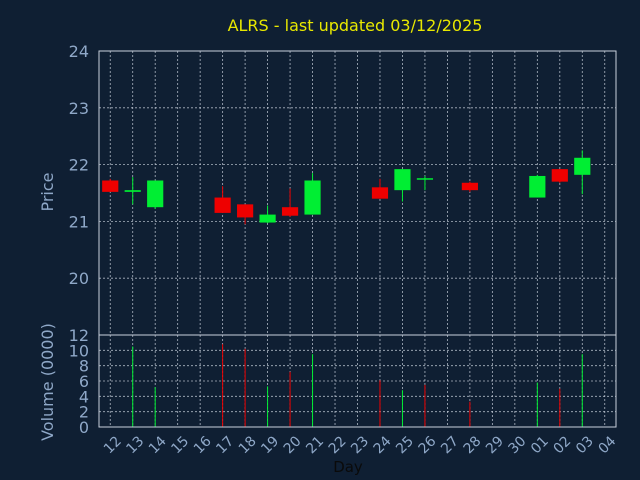 Image resolution: width=640 pixels, height=480 pixels. What do you see at coordinates (79, 278) in the screenshot?
I see `price-tick-label: 20` at bounding box center [79, 278].